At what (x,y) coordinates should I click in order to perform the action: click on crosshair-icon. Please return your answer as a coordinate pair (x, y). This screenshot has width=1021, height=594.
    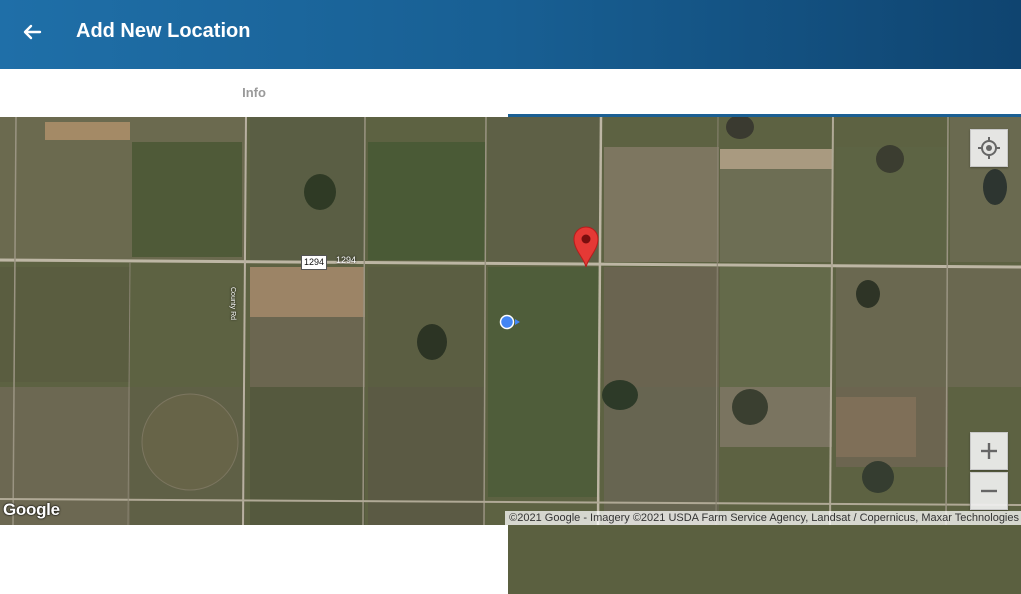
    Looking at the image, I should click on (989, 148).